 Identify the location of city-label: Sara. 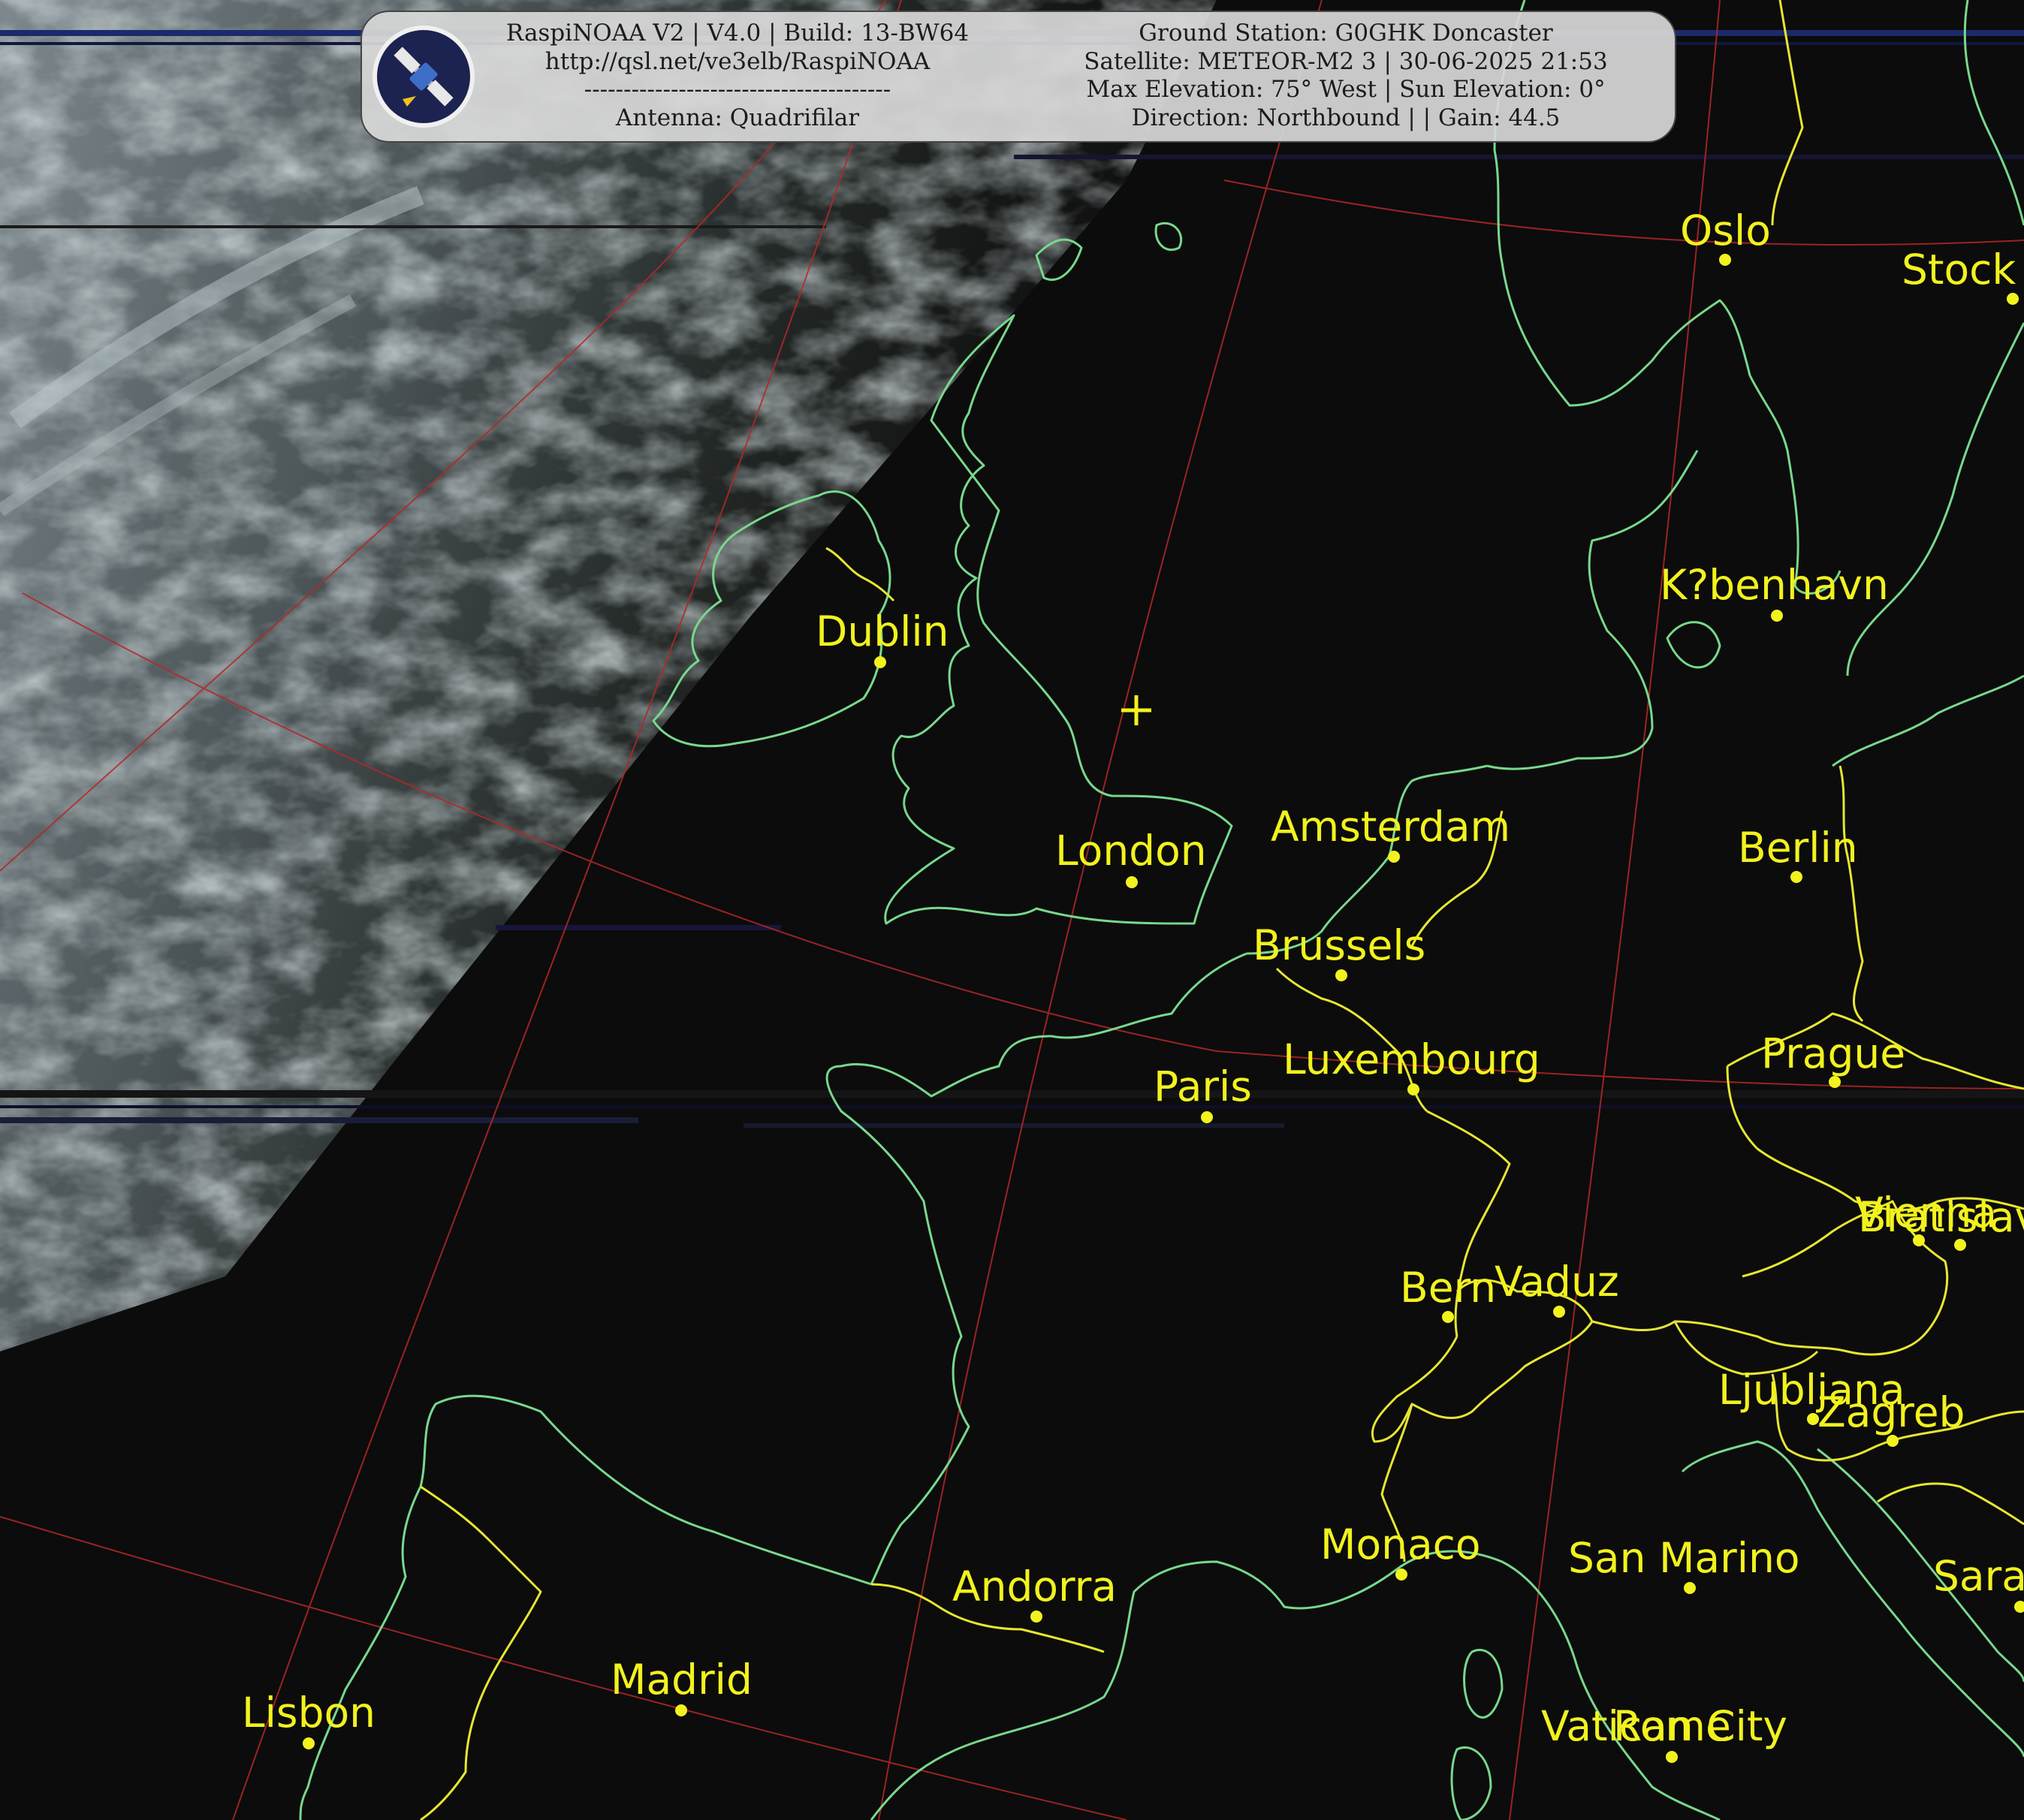
(1979, 1576).